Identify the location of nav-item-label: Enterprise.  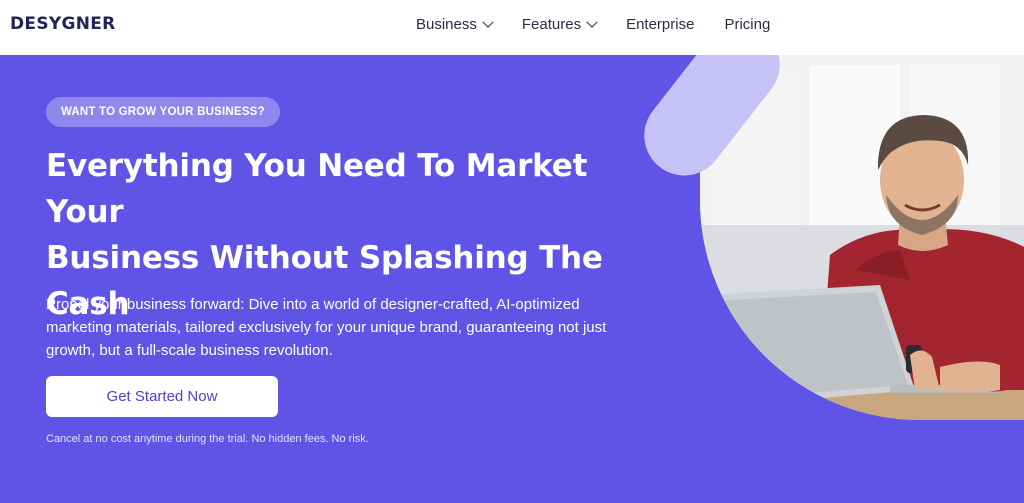
(660, 24).